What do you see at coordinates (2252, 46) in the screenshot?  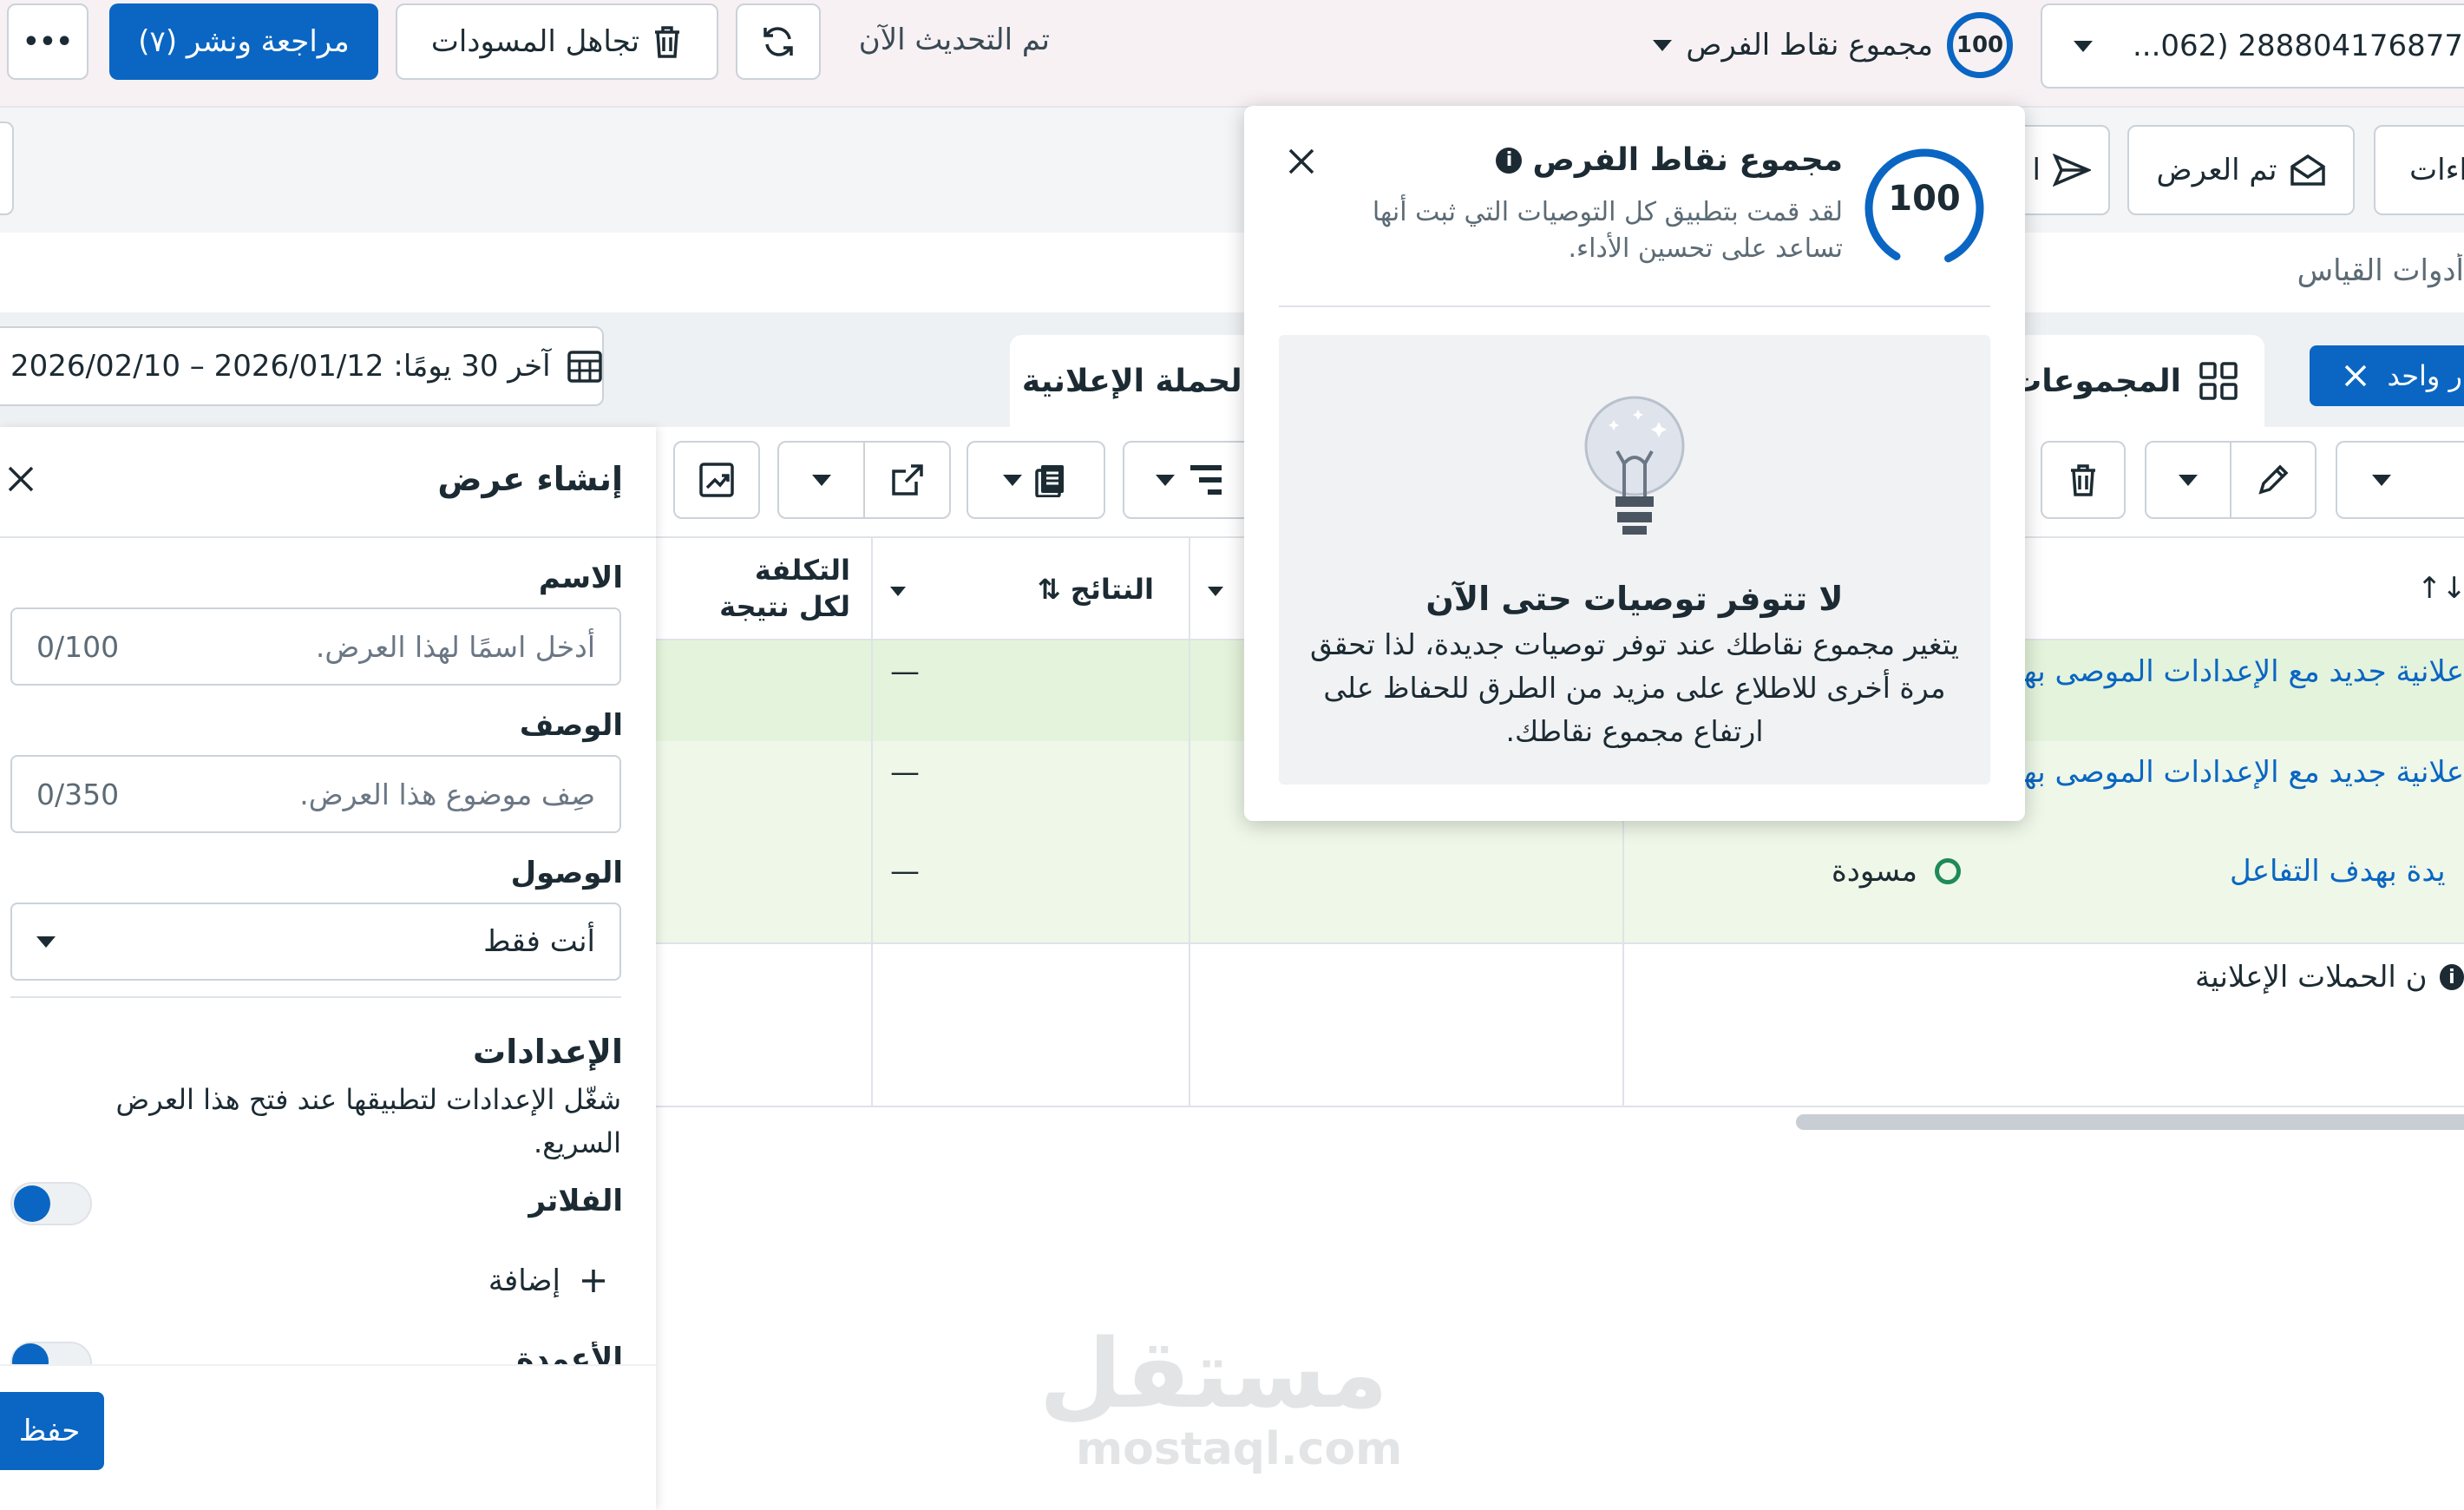 I see `account-selector: ...062) 2888041768770` at bounding box center [2252, 46].